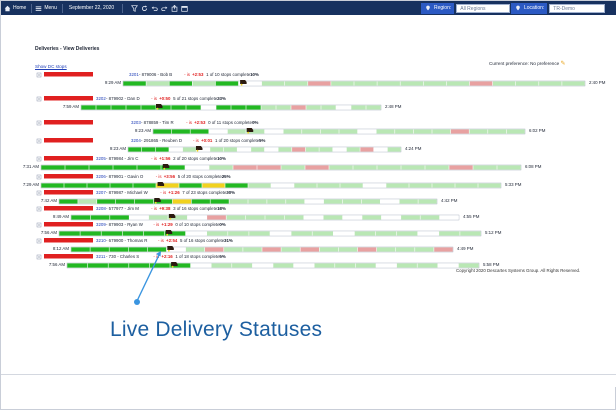 The width and height of the screenshot is (616, 410). Describe the element at coordinates (174, 8) in the screenshot. I see `export-icon` at that location.